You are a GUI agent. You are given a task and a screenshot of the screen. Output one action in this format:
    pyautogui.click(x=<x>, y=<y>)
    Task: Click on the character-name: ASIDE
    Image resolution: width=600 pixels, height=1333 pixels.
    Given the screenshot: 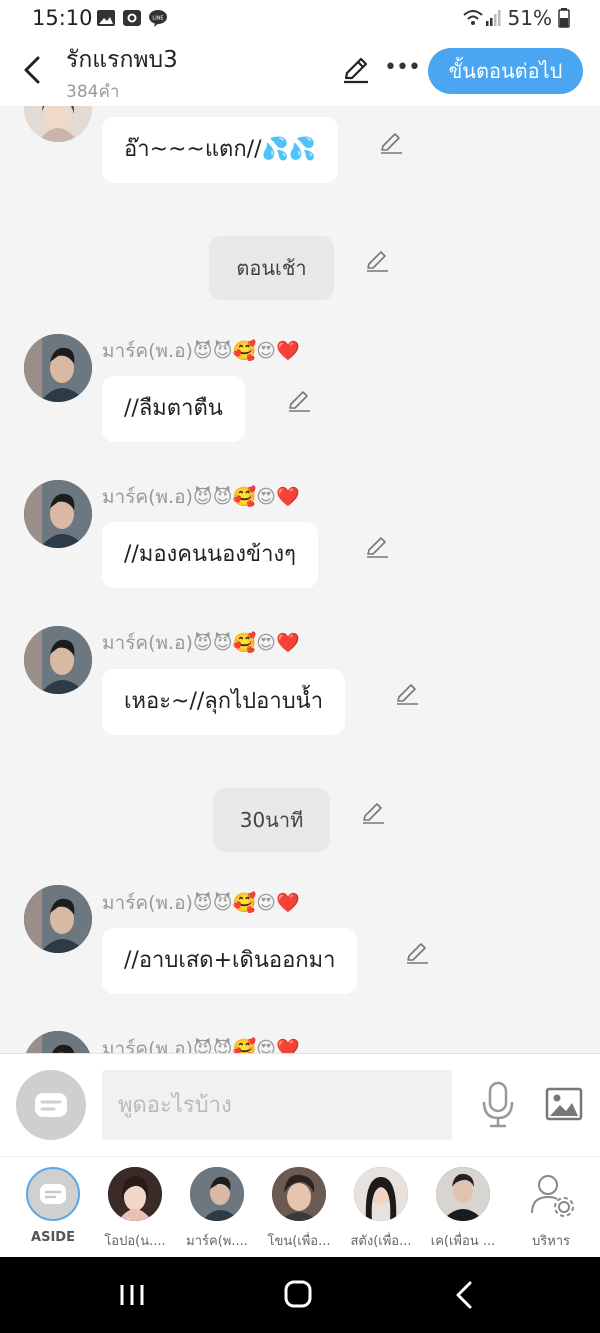 What is the action you would take?
    pyautogui.click(x=53, y=1237)
    